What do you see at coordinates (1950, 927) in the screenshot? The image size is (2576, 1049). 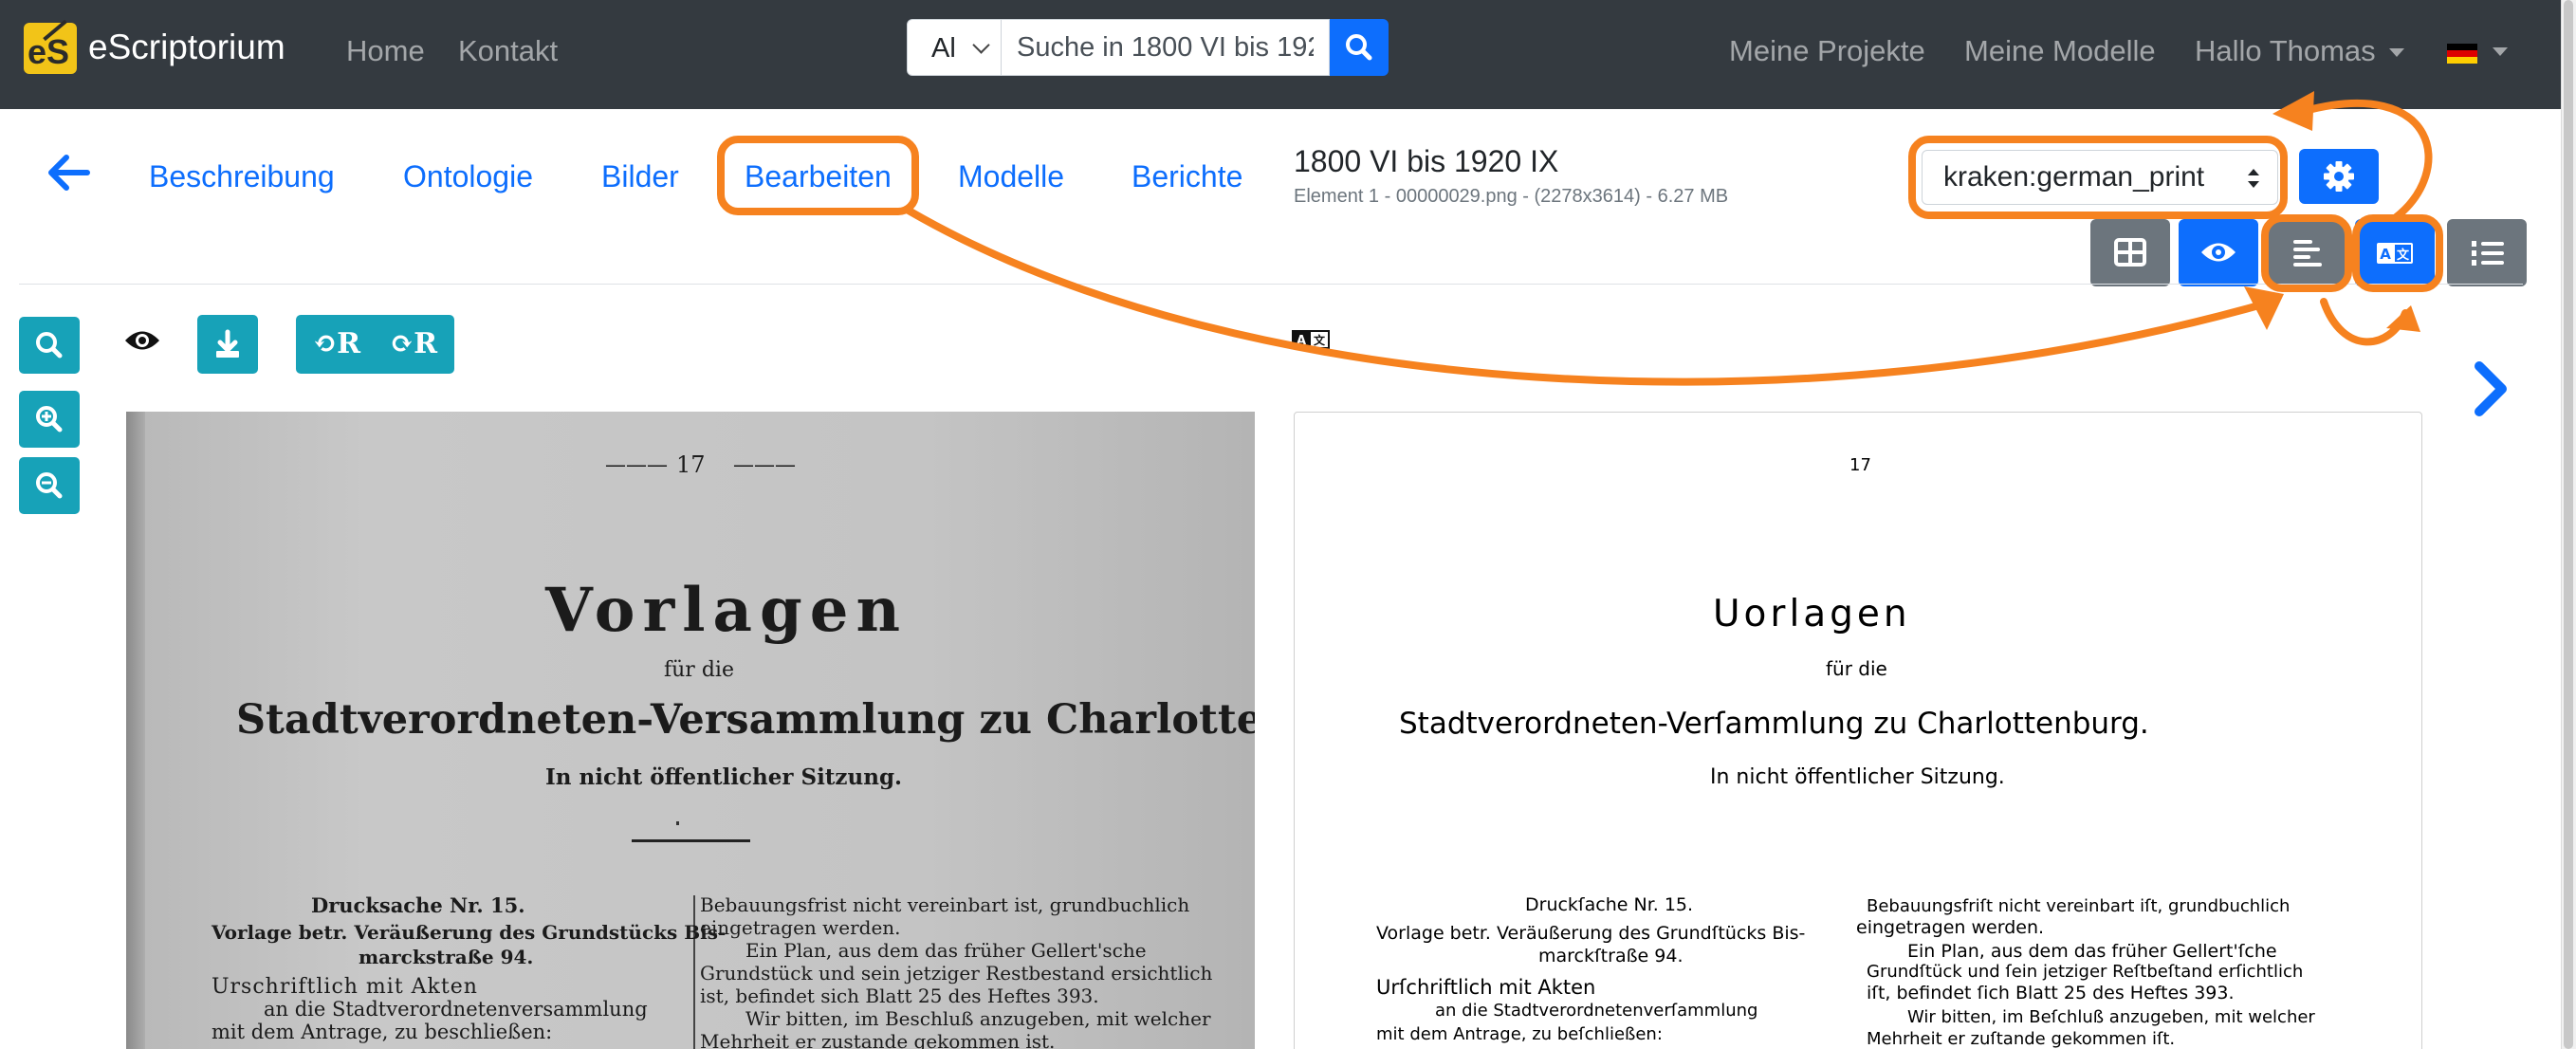 I see `tx-right-line-1: eingetragen werden.` at bounding box center [1950, 927].